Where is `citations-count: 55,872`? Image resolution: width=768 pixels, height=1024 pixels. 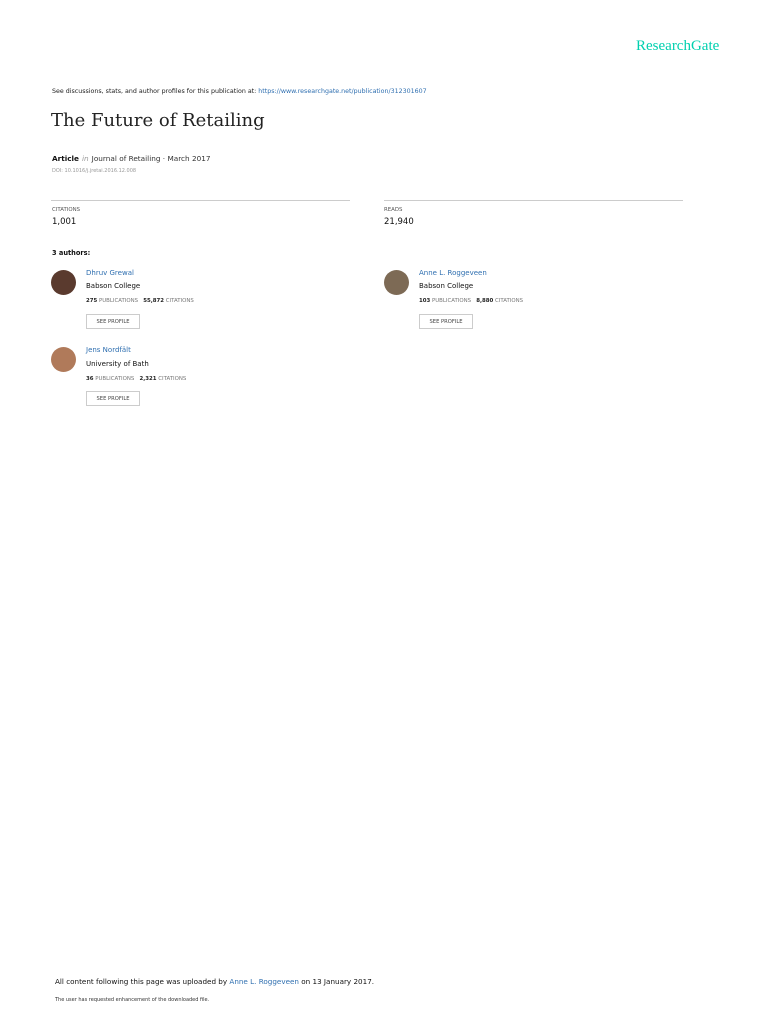 citations-count: 55,872 is located at coordinates (154, 301).